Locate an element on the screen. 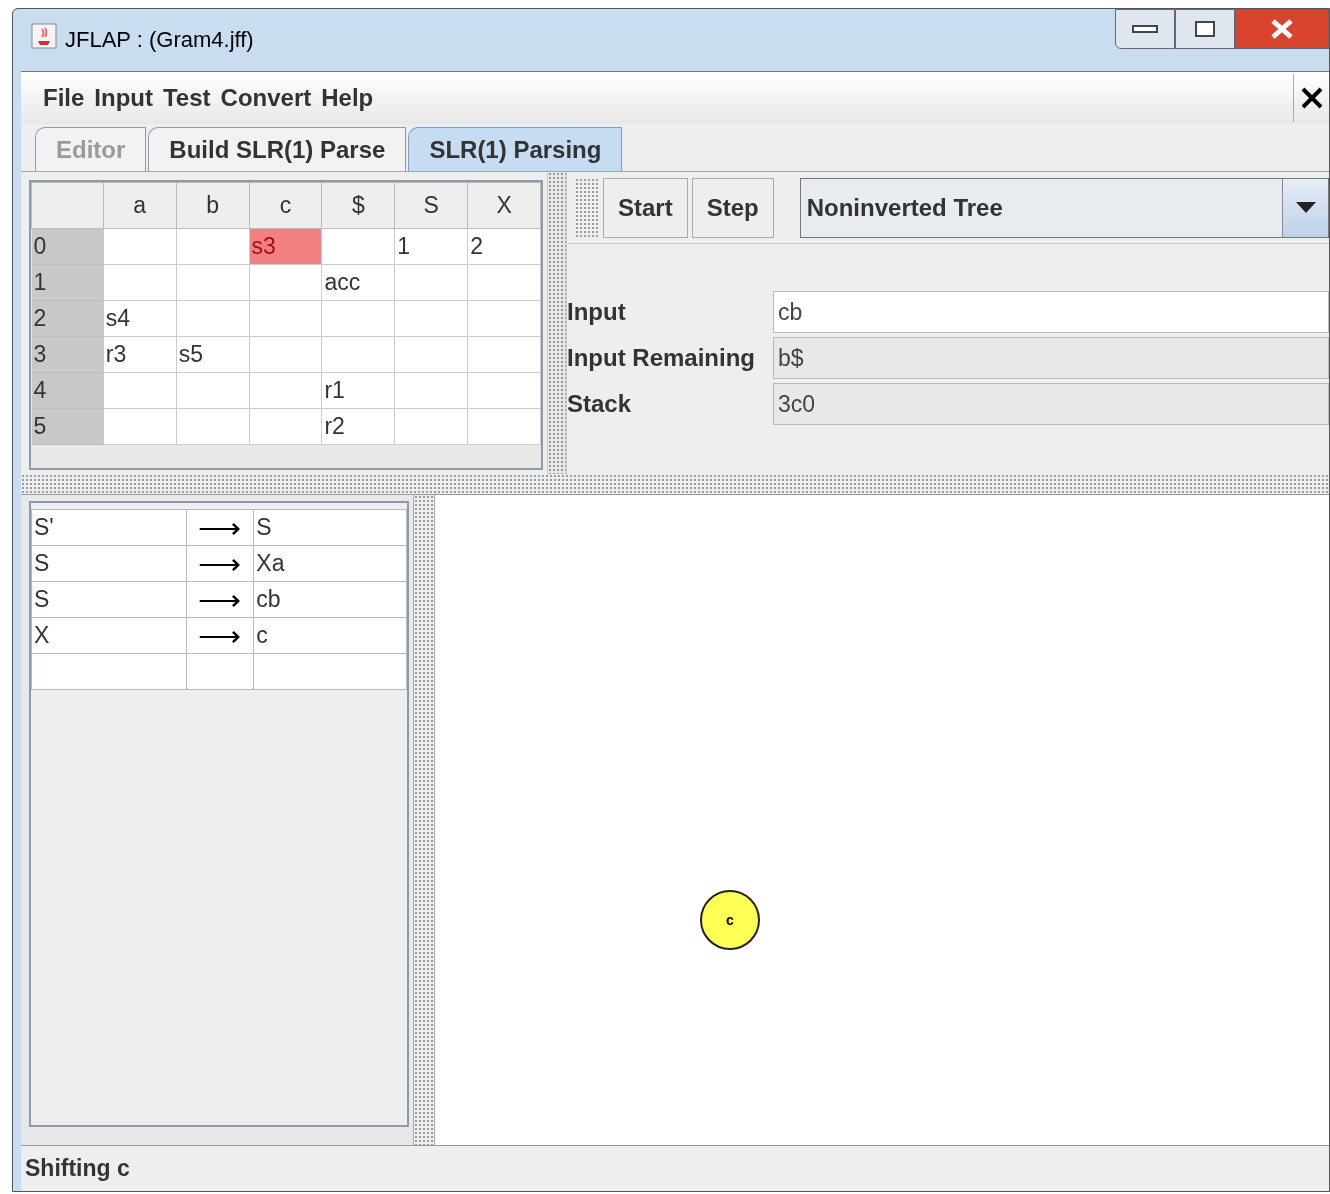 The image size is (1330, 1194). row-header: 3 is located at coordinates (67, 354).